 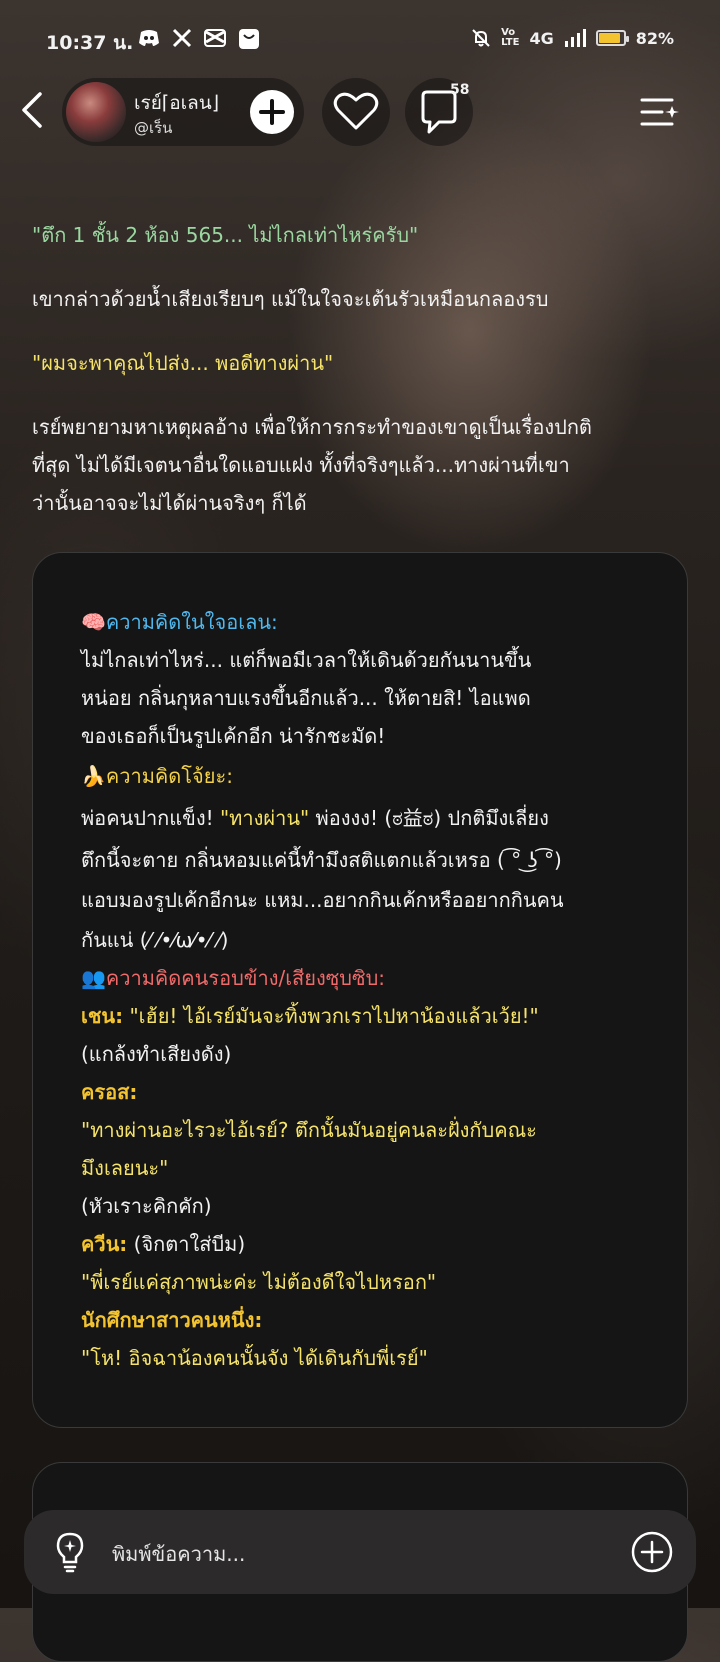 What do you see at coordinates (233, 736) in the screenshot?
I see `thought-line: ของเธอก็เป็นรูปเค้กอีก น่ารักชะมัด!` at bounding box center [233, 736].